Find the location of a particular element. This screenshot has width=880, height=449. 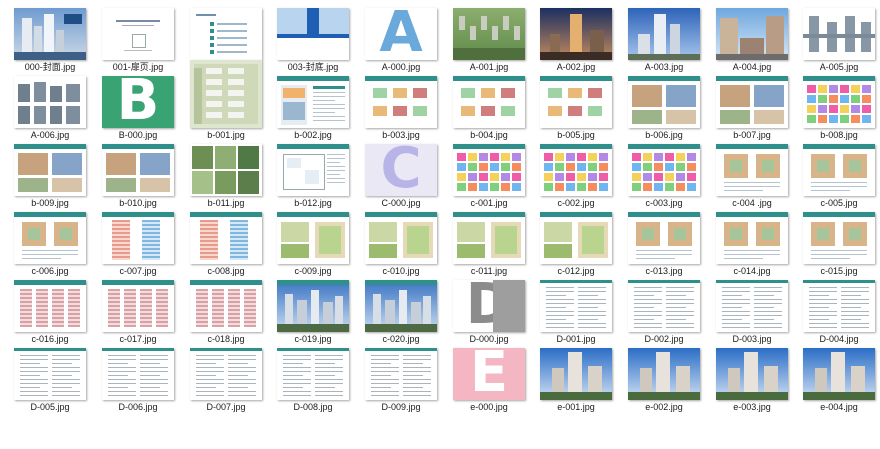

file-name-label: 003-封底.jpg is located at coordinates (313, 67).